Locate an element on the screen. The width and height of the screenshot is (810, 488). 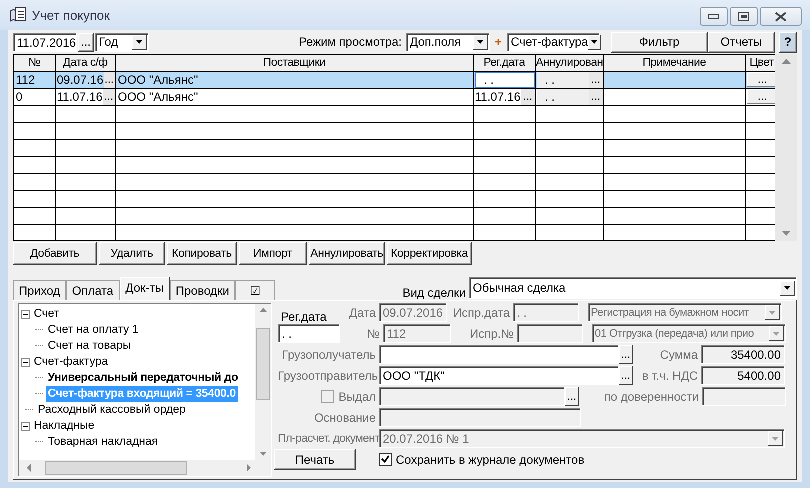
close-icon is located at coordinates (781, 17).